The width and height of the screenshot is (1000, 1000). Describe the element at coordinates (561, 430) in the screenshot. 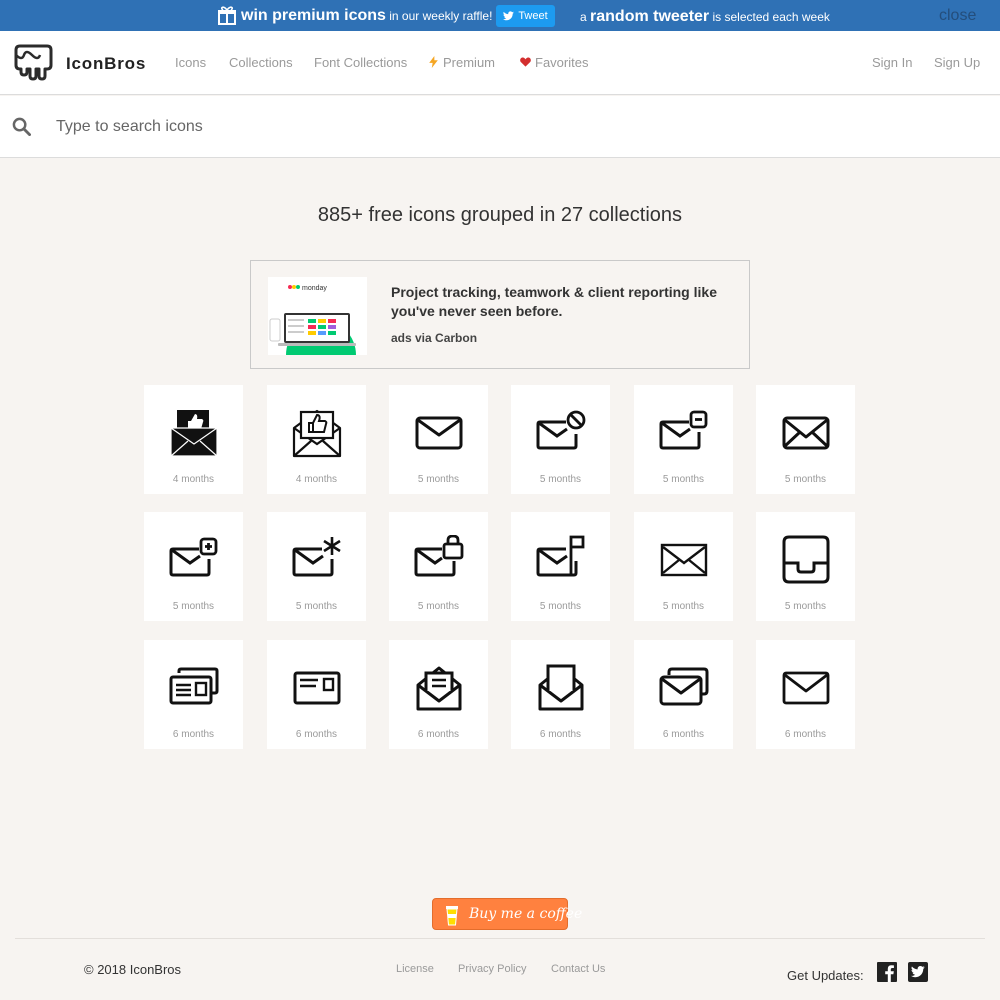

I see `mail-blocked-icon` at that location.